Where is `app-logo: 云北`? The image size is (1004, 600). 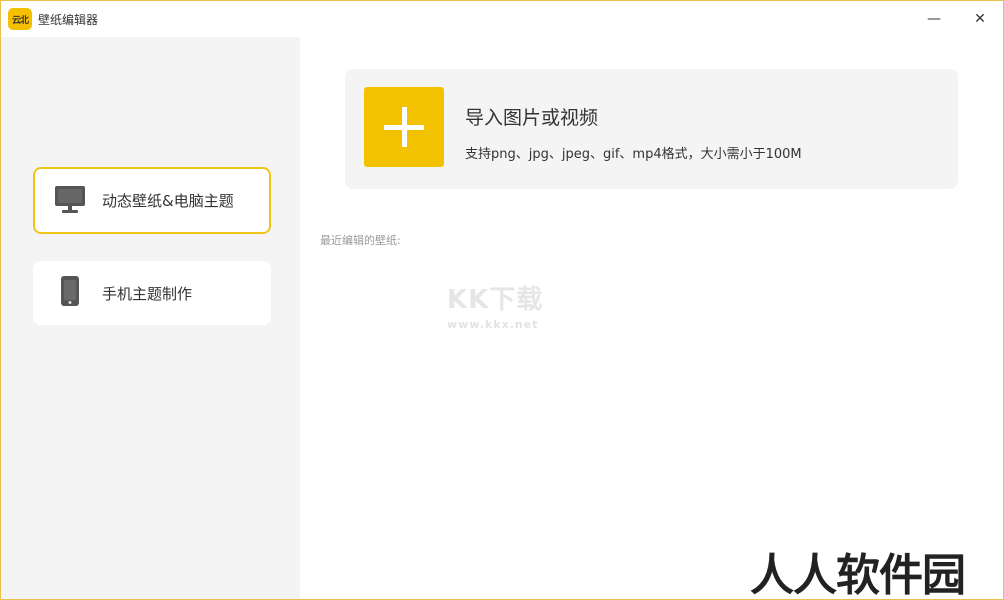
app-logo: 云北 is located at coordinates (20, 19).